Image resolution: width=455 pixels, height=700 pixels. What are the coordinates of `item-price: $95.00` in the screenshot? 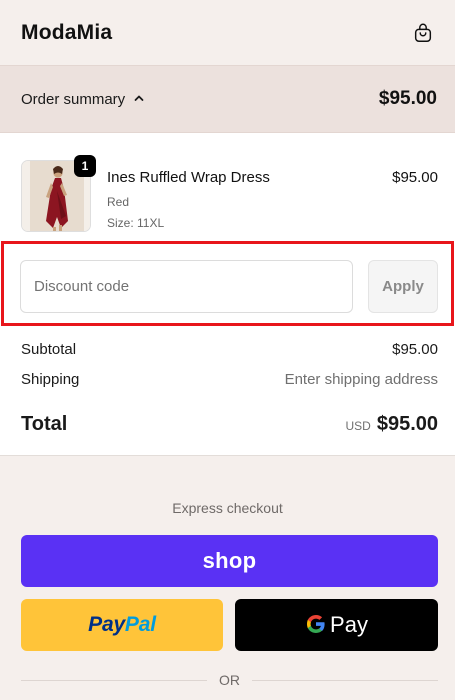 It's located at (415, 177).